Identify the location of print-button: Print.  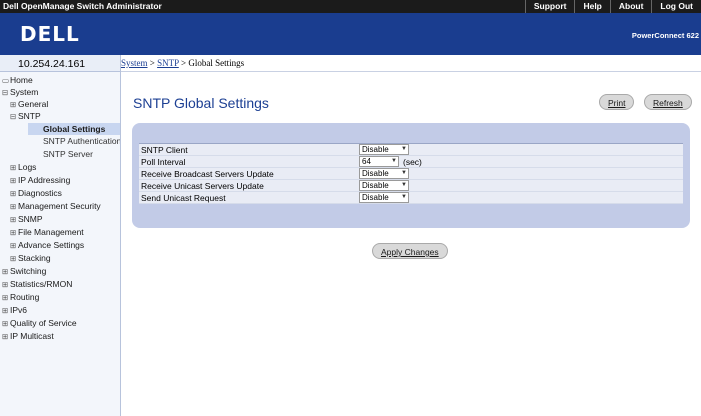
(617, 102).